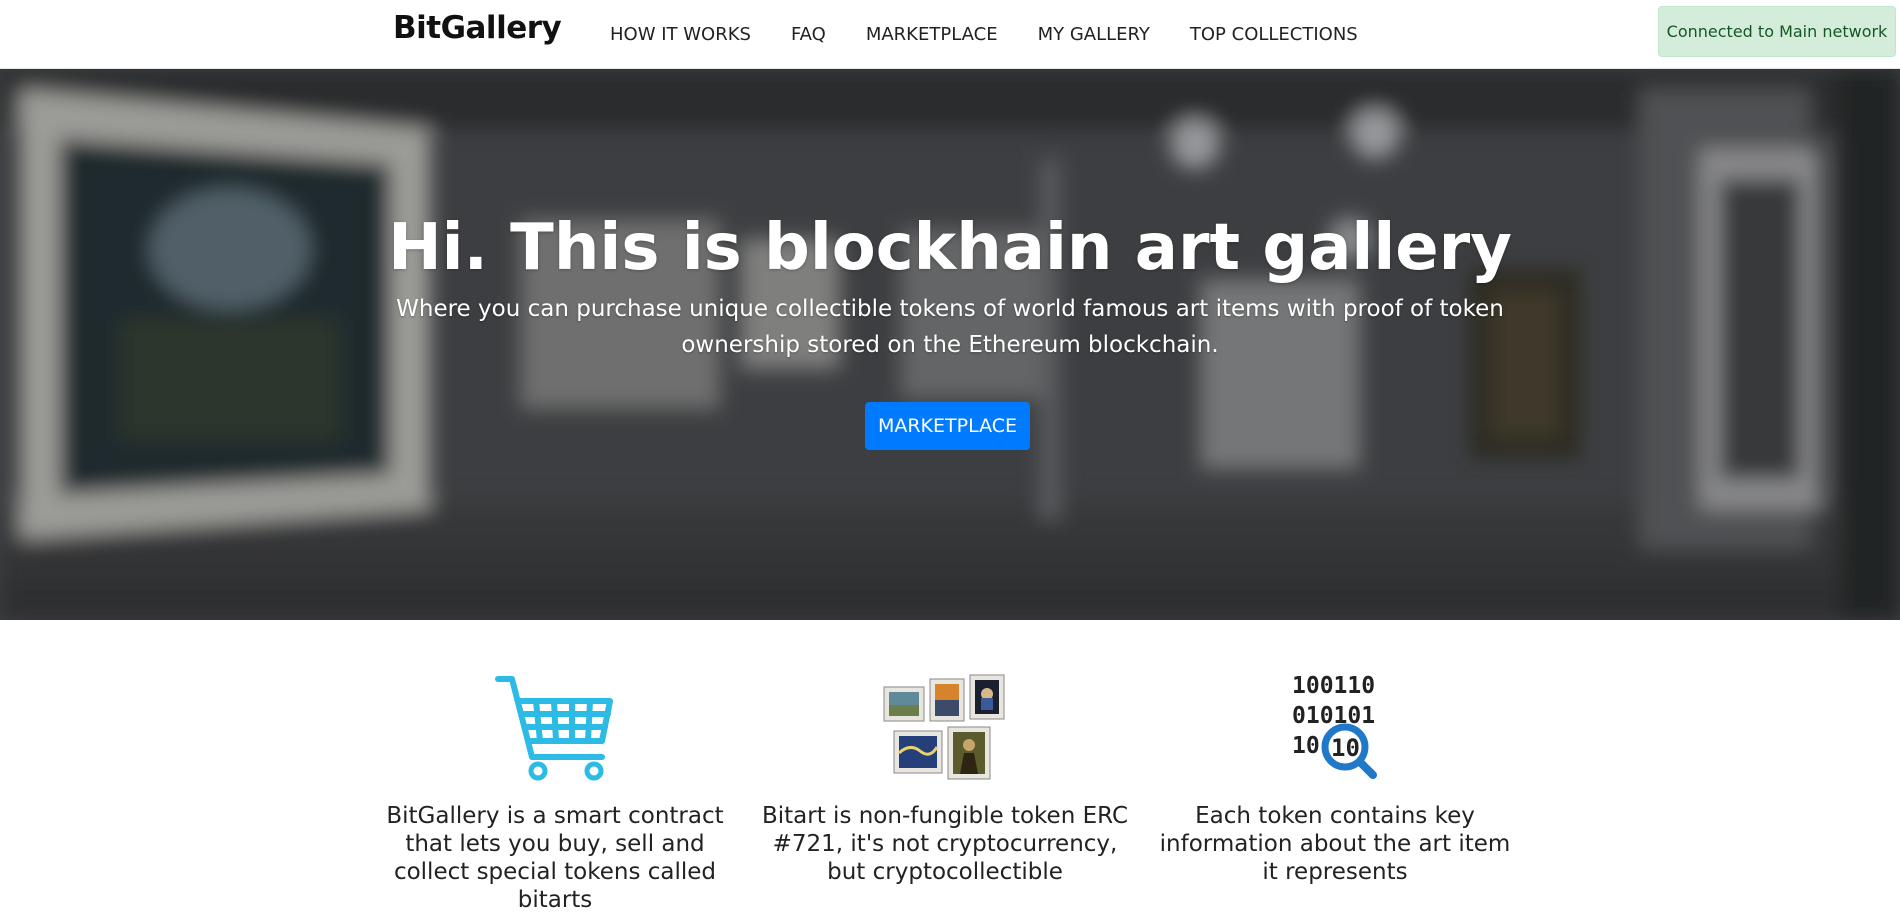  What do you see at coordinates (1333, 686) in the screenshot?
I see `binary-row: 100110` at bounding box center [1333, 686].